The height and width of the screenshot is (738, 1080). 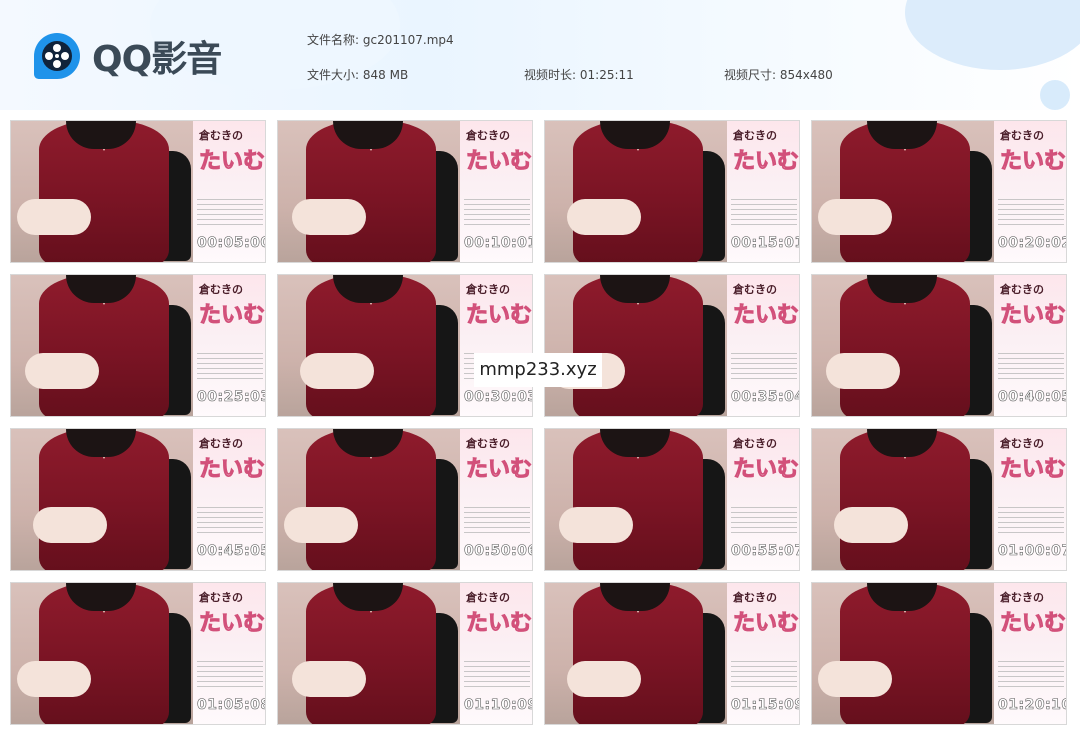 I want to click on video-thumbnail: 倉むきのたいむ 01:20:10, so click(x=939, y=653).